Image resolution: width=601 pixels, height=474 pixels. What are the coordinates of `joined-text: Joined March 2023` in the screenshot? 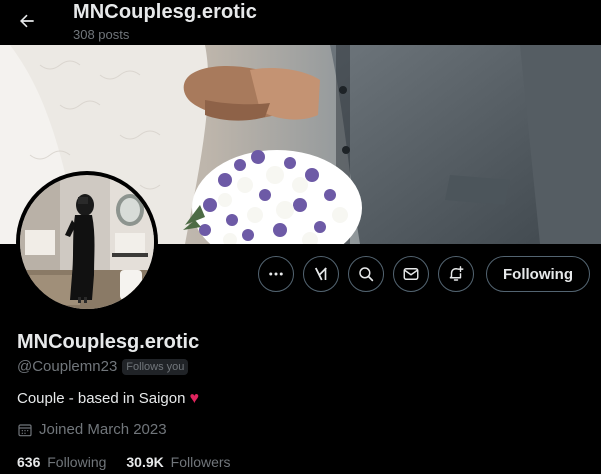 It's located at (103, 429).